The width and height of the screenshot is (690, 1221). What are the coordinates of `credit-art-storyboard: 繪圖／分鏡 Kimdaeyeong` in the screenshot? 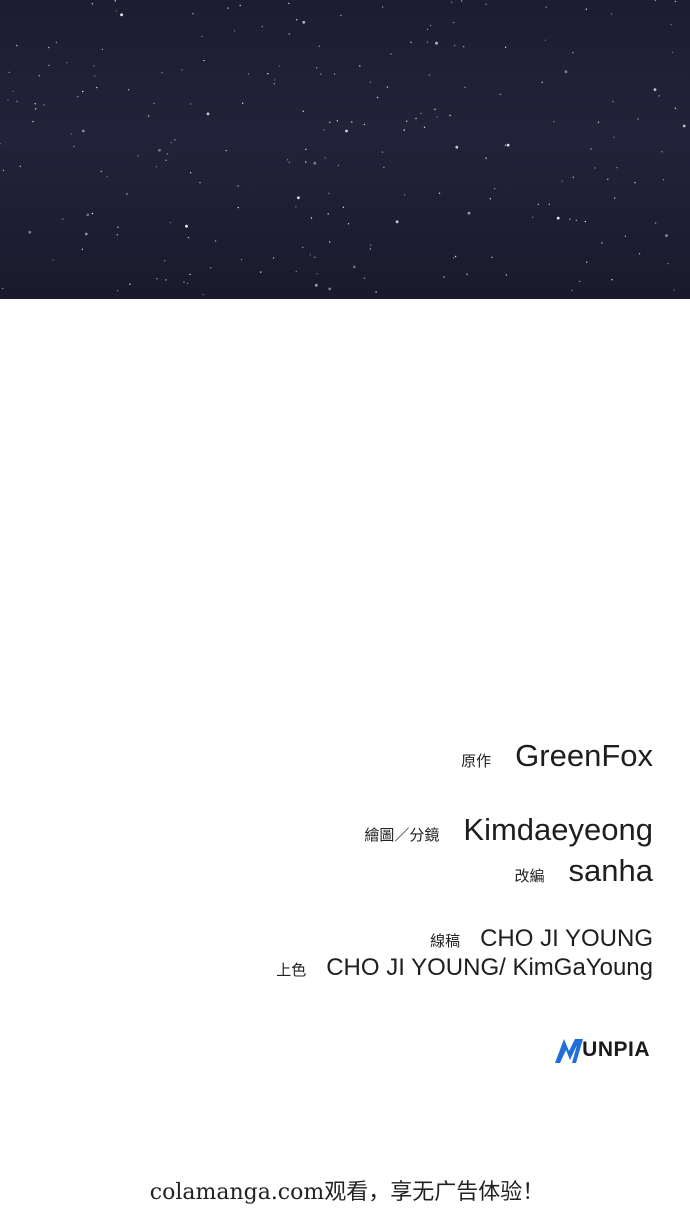 It's located at (508, 830).